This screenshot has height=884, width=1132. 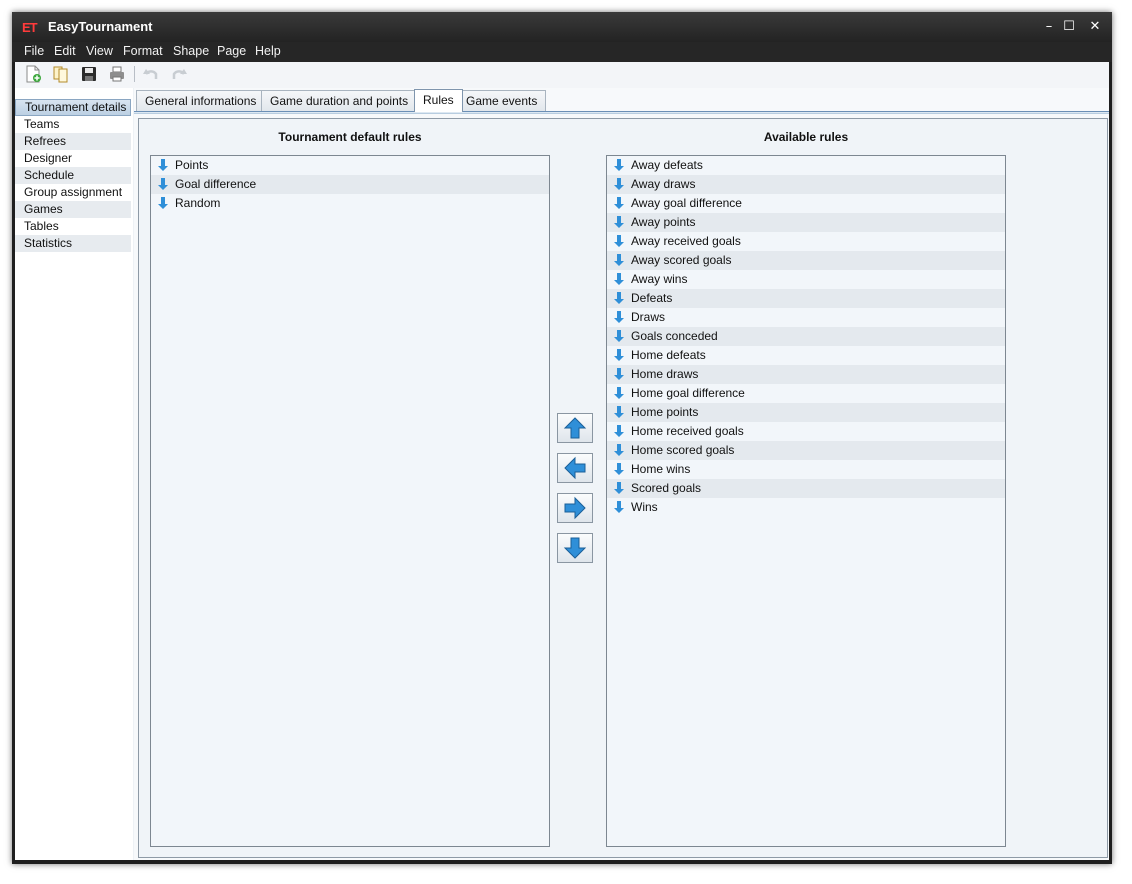 I want to click on sidebar-item-group-assignment: Group assignment, so click(x=73, y=192).